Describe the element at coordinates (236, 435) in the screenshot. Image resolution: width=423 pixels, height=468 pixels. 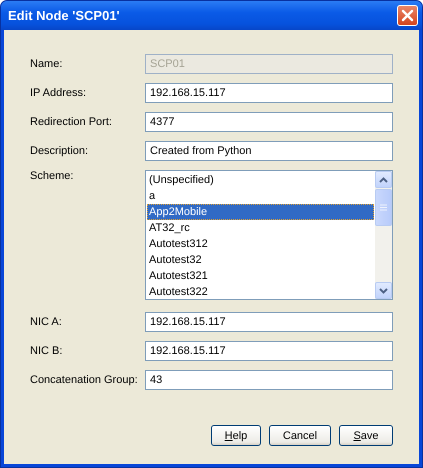
I see `dialog-button: Help` at that location.